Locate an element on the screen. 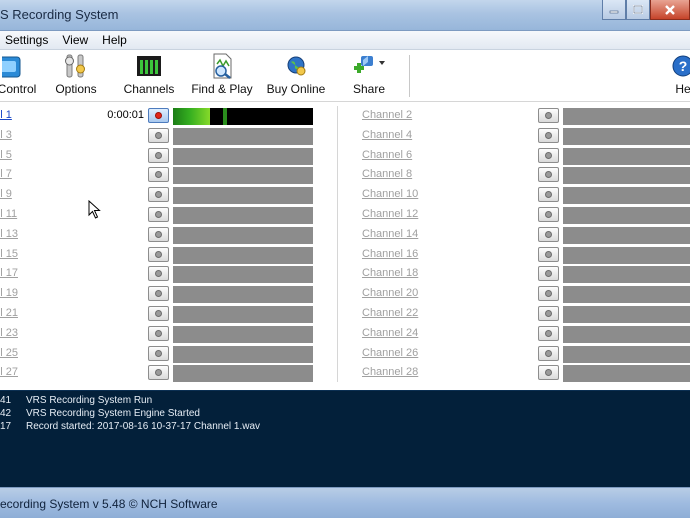 The width and height of the screenshot is (690, 518). options-icon is located at coordinates (76, 66).